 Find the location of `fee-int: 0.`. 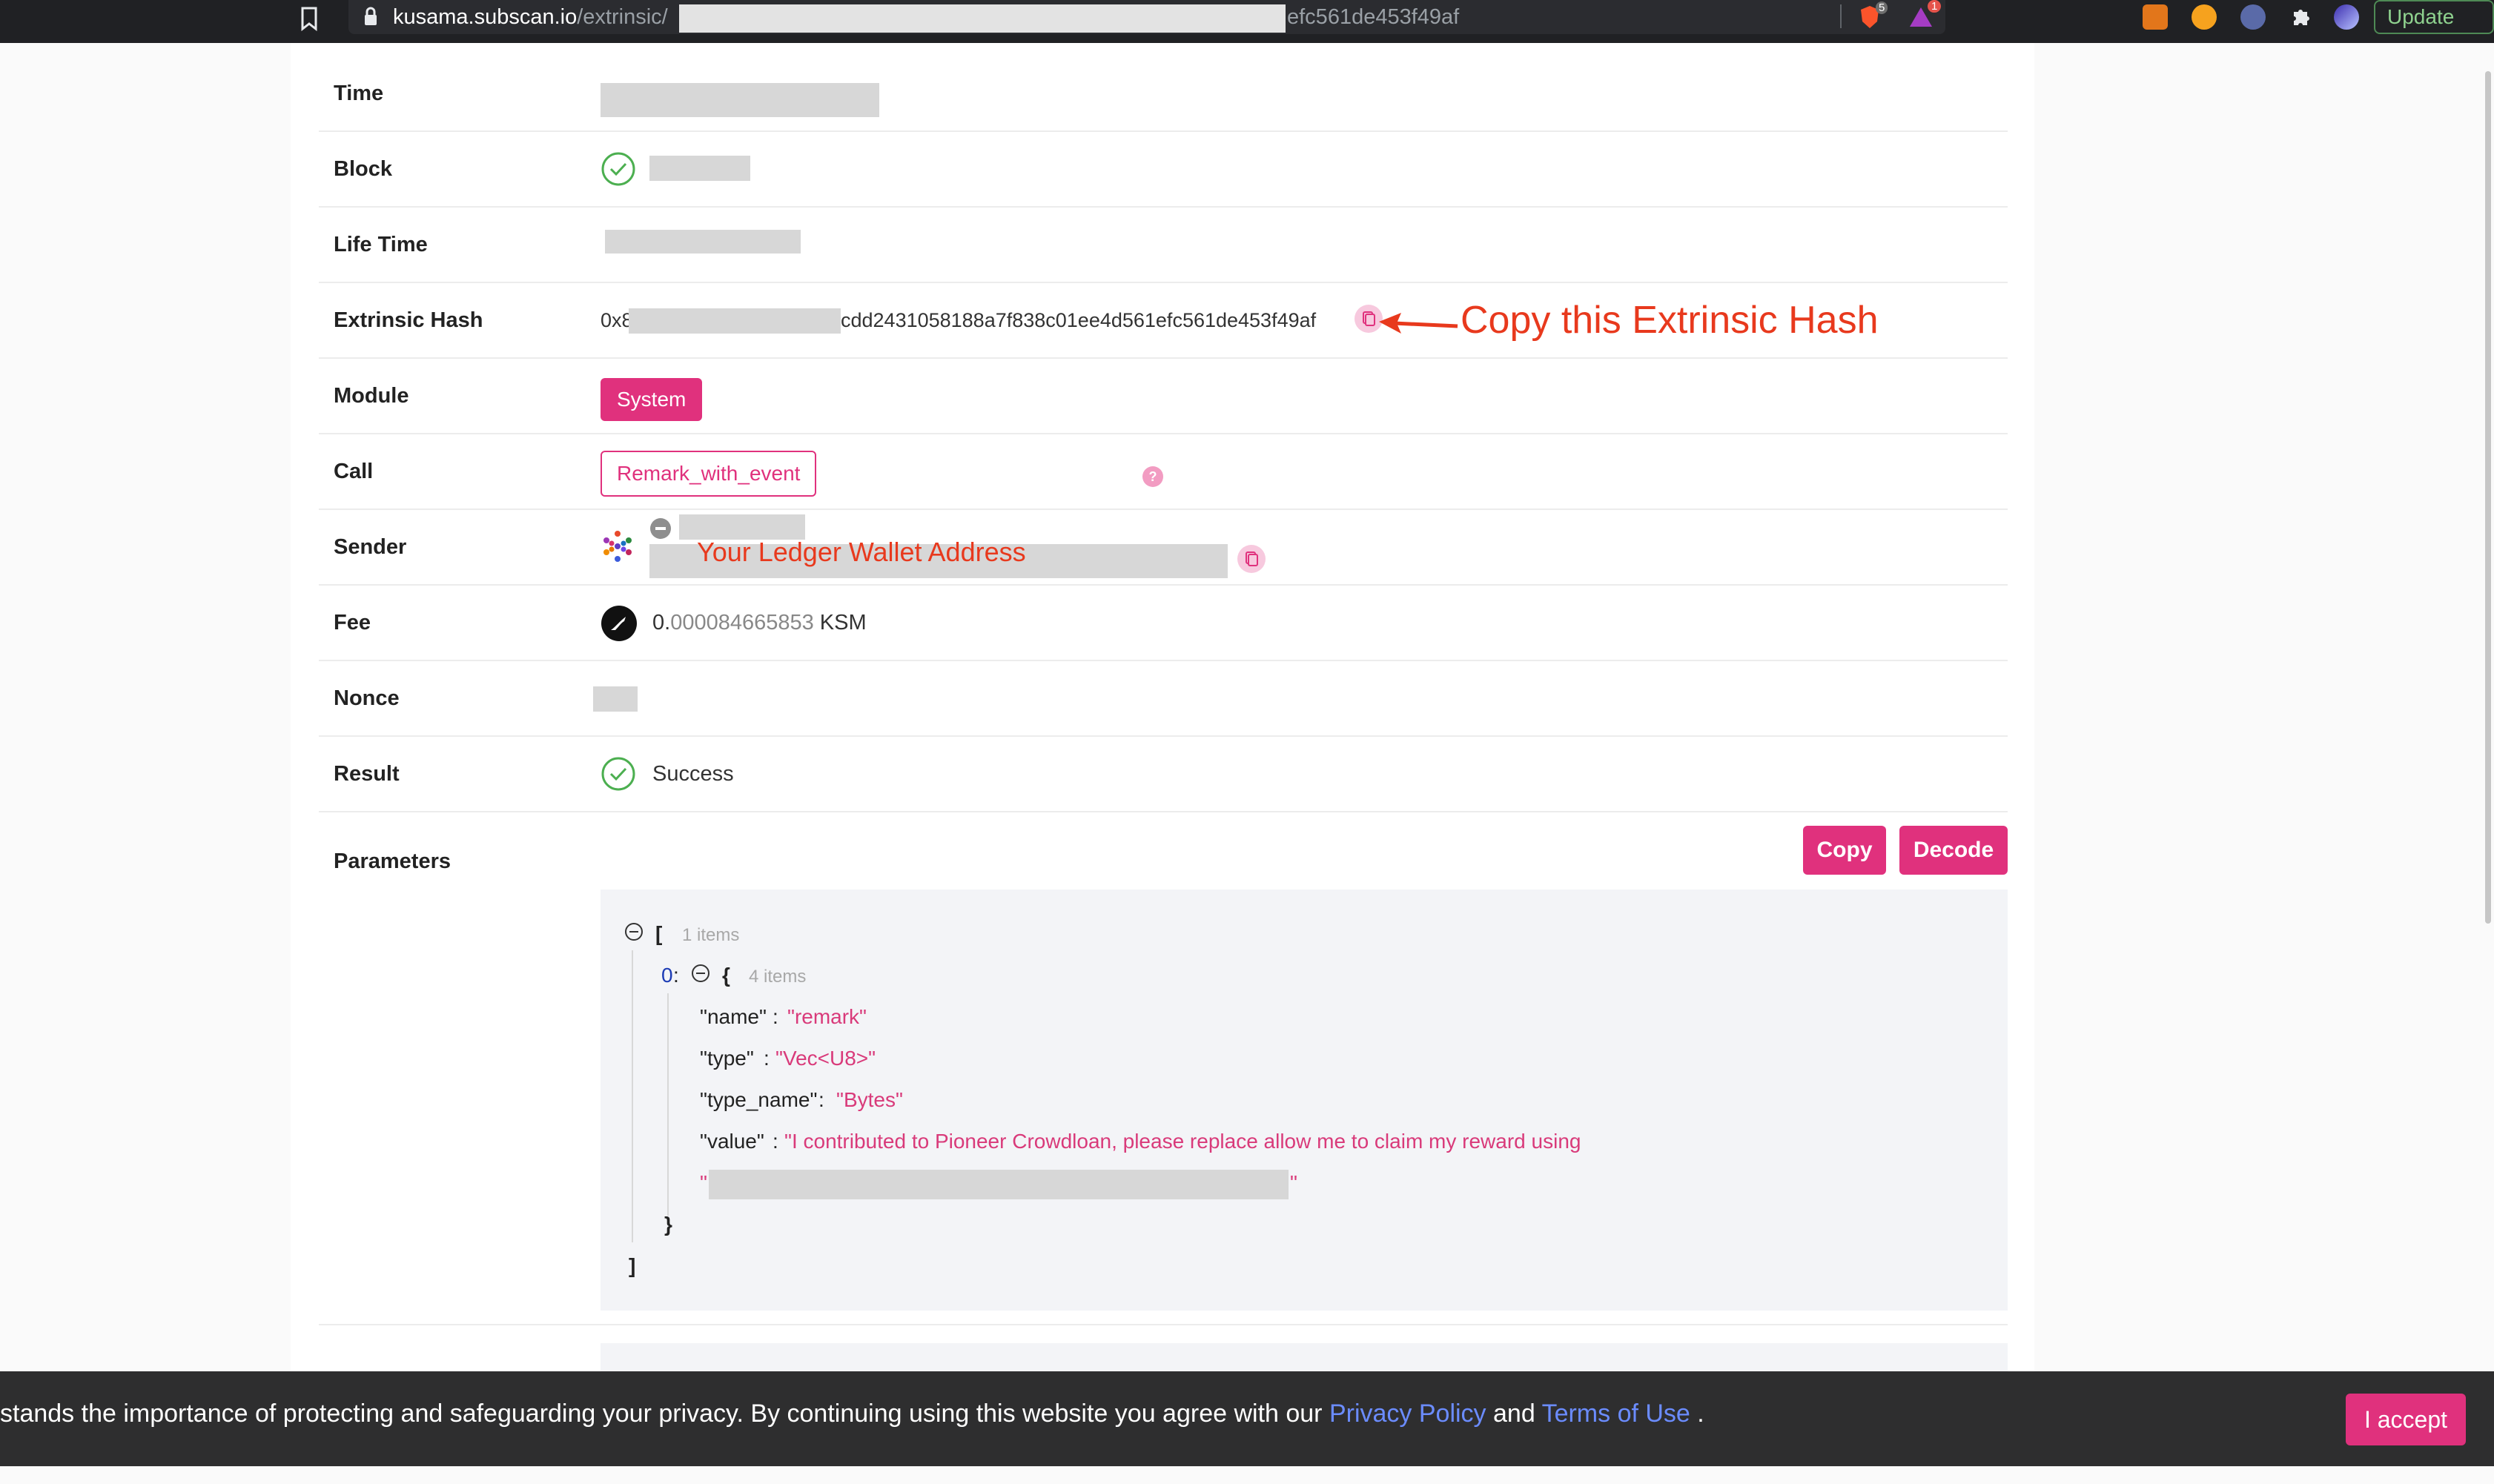

fee-int: 0. is located at coordinates (661, 623).